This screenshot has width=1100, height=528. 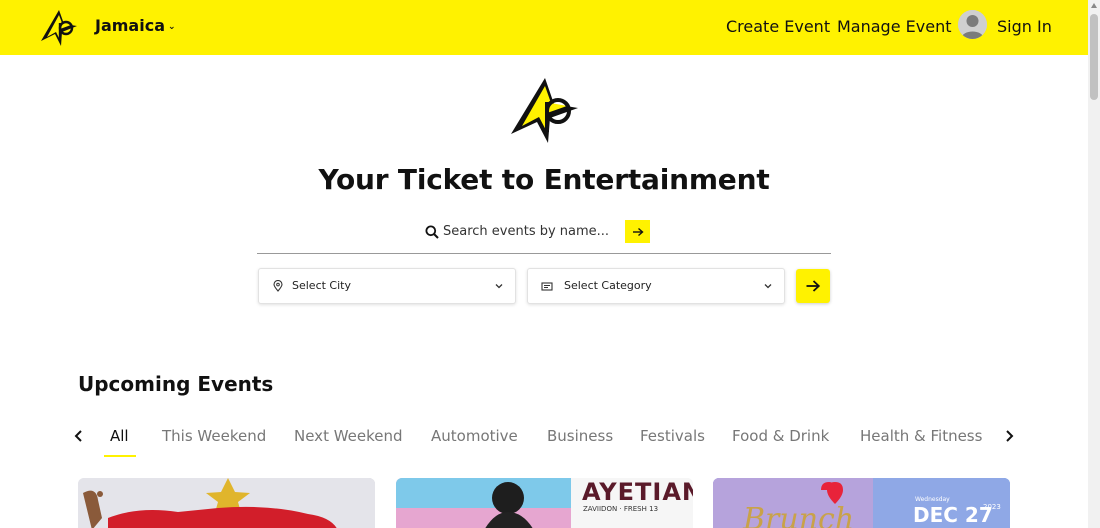 I want to click on filter-submit-button, so click(x=813, y=286).